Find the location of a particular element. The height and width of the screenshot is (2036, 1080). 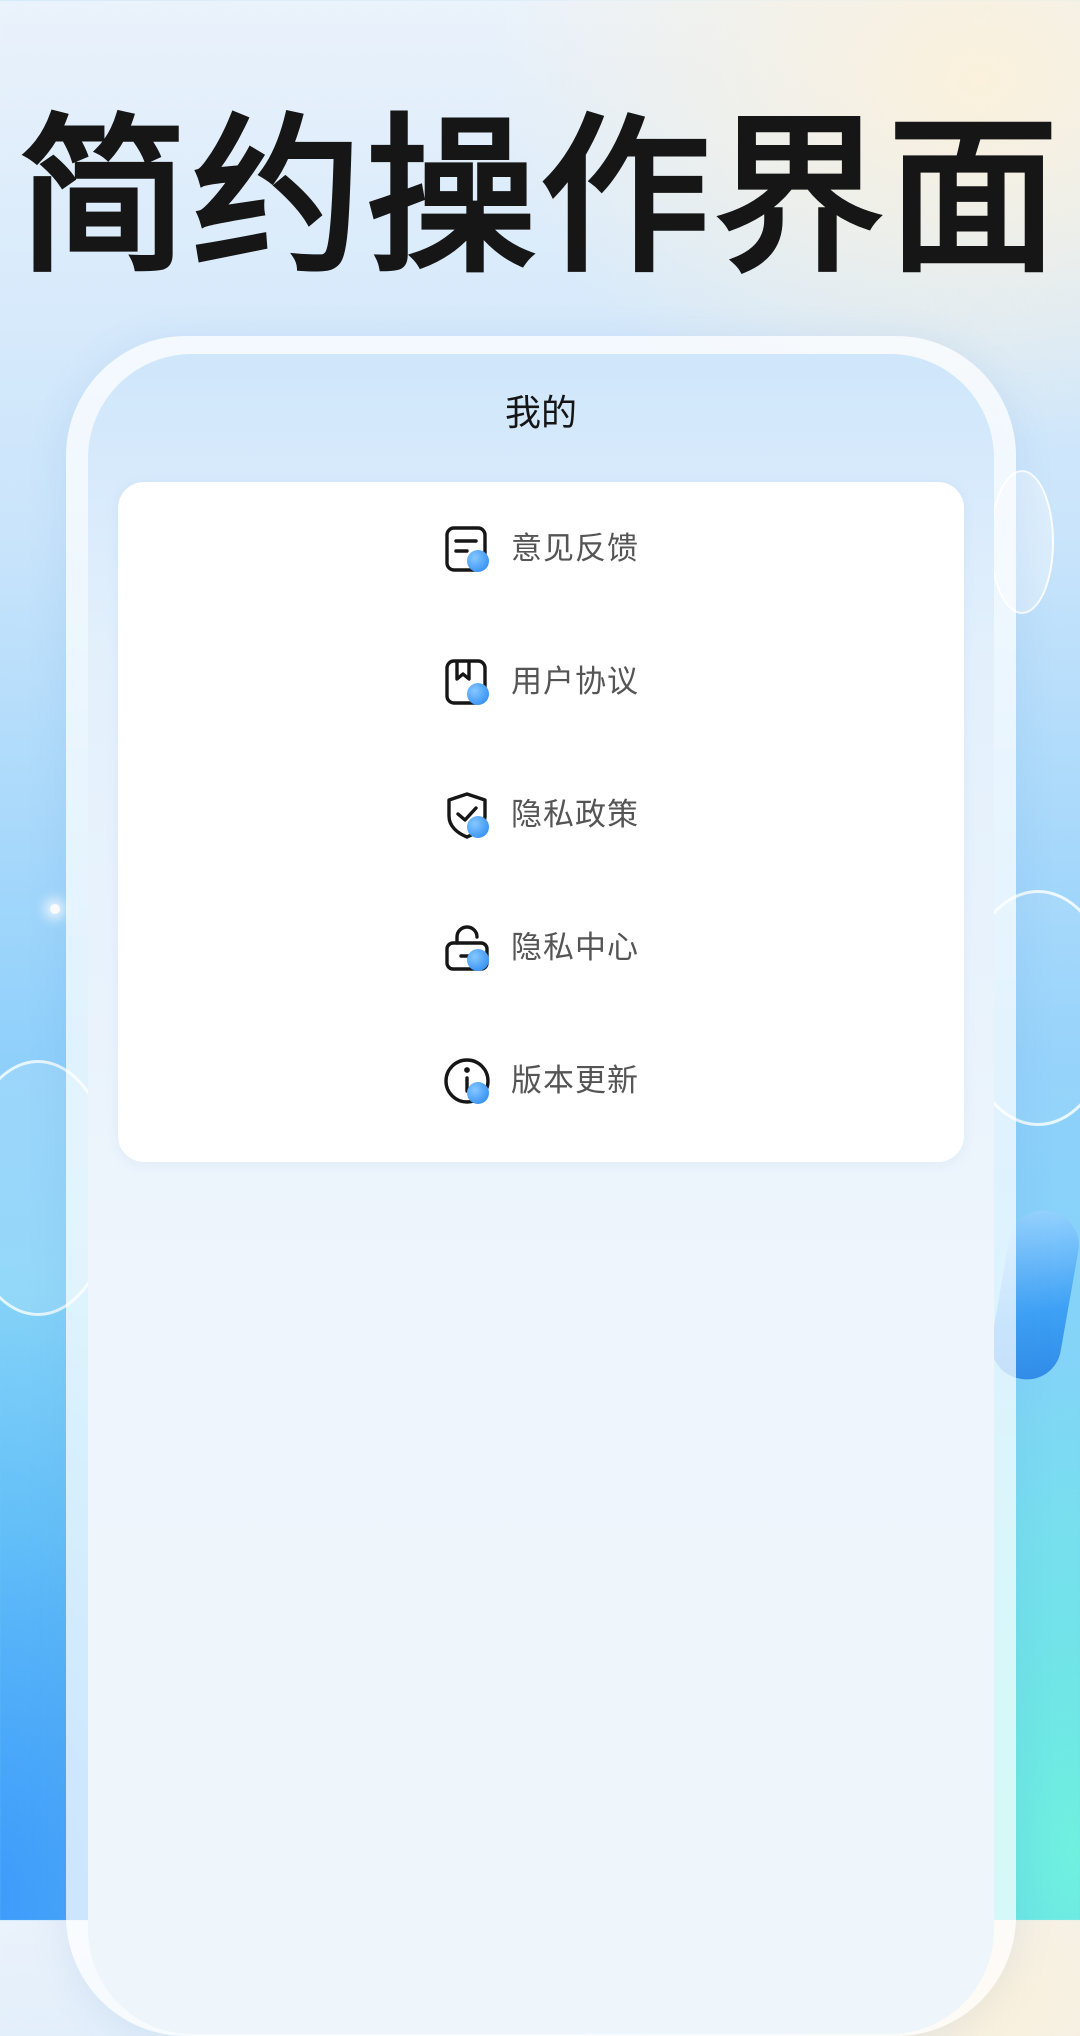

menu-item-label: 隐私中心 is located at coordinates (575, 947).